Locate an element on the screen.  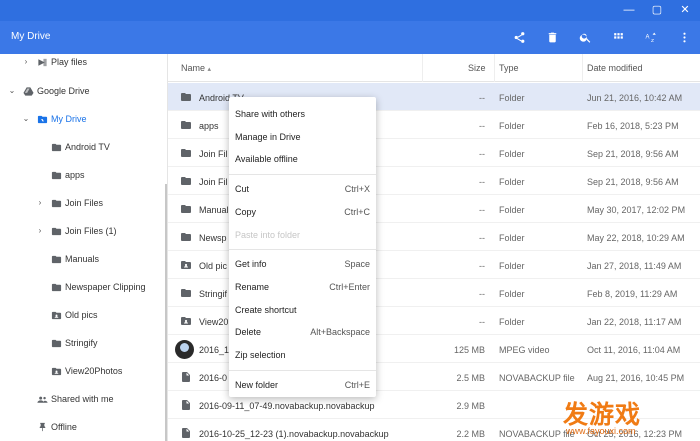
menu-item-label: Create shortcut is located at coordinates (266, 309).